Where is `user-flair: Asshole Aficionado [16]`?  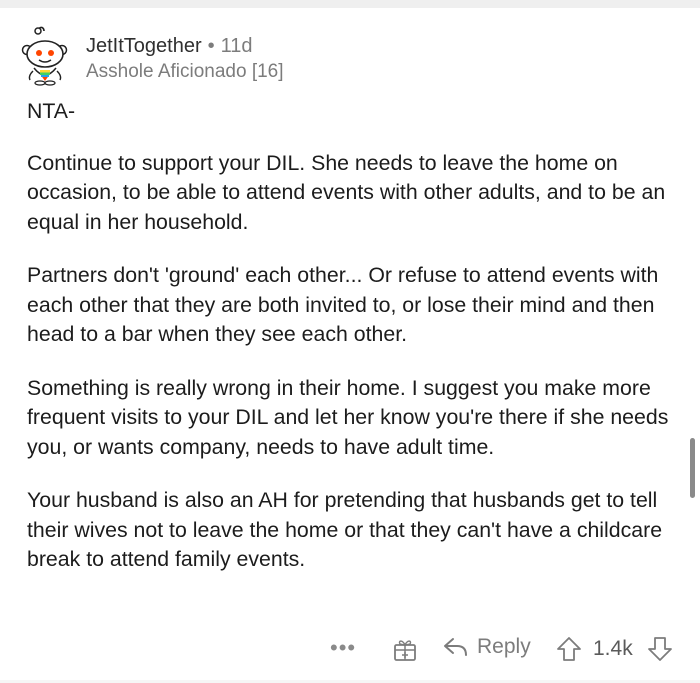
user-flair: Asshole Aficionado [16] is located at coordinates (185, 71).